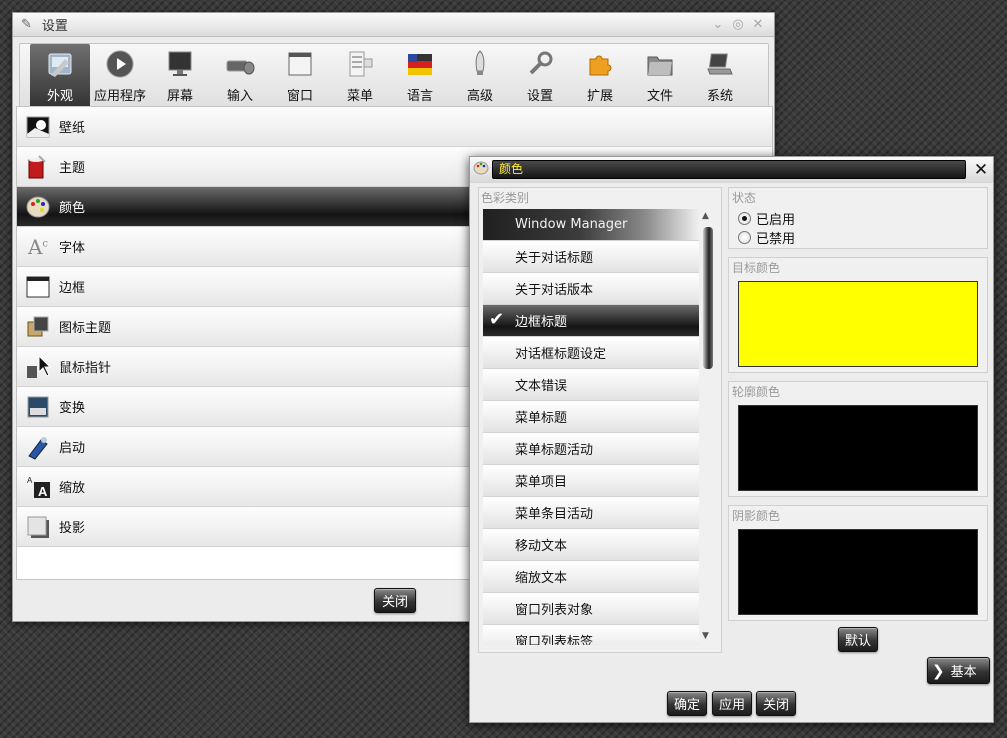 The image size is (1007, 738). What do you see at coordinates (776, 239) in the screenshot?
I see `state-disabled-label: 已禁用` at bounding box center [776, 239].